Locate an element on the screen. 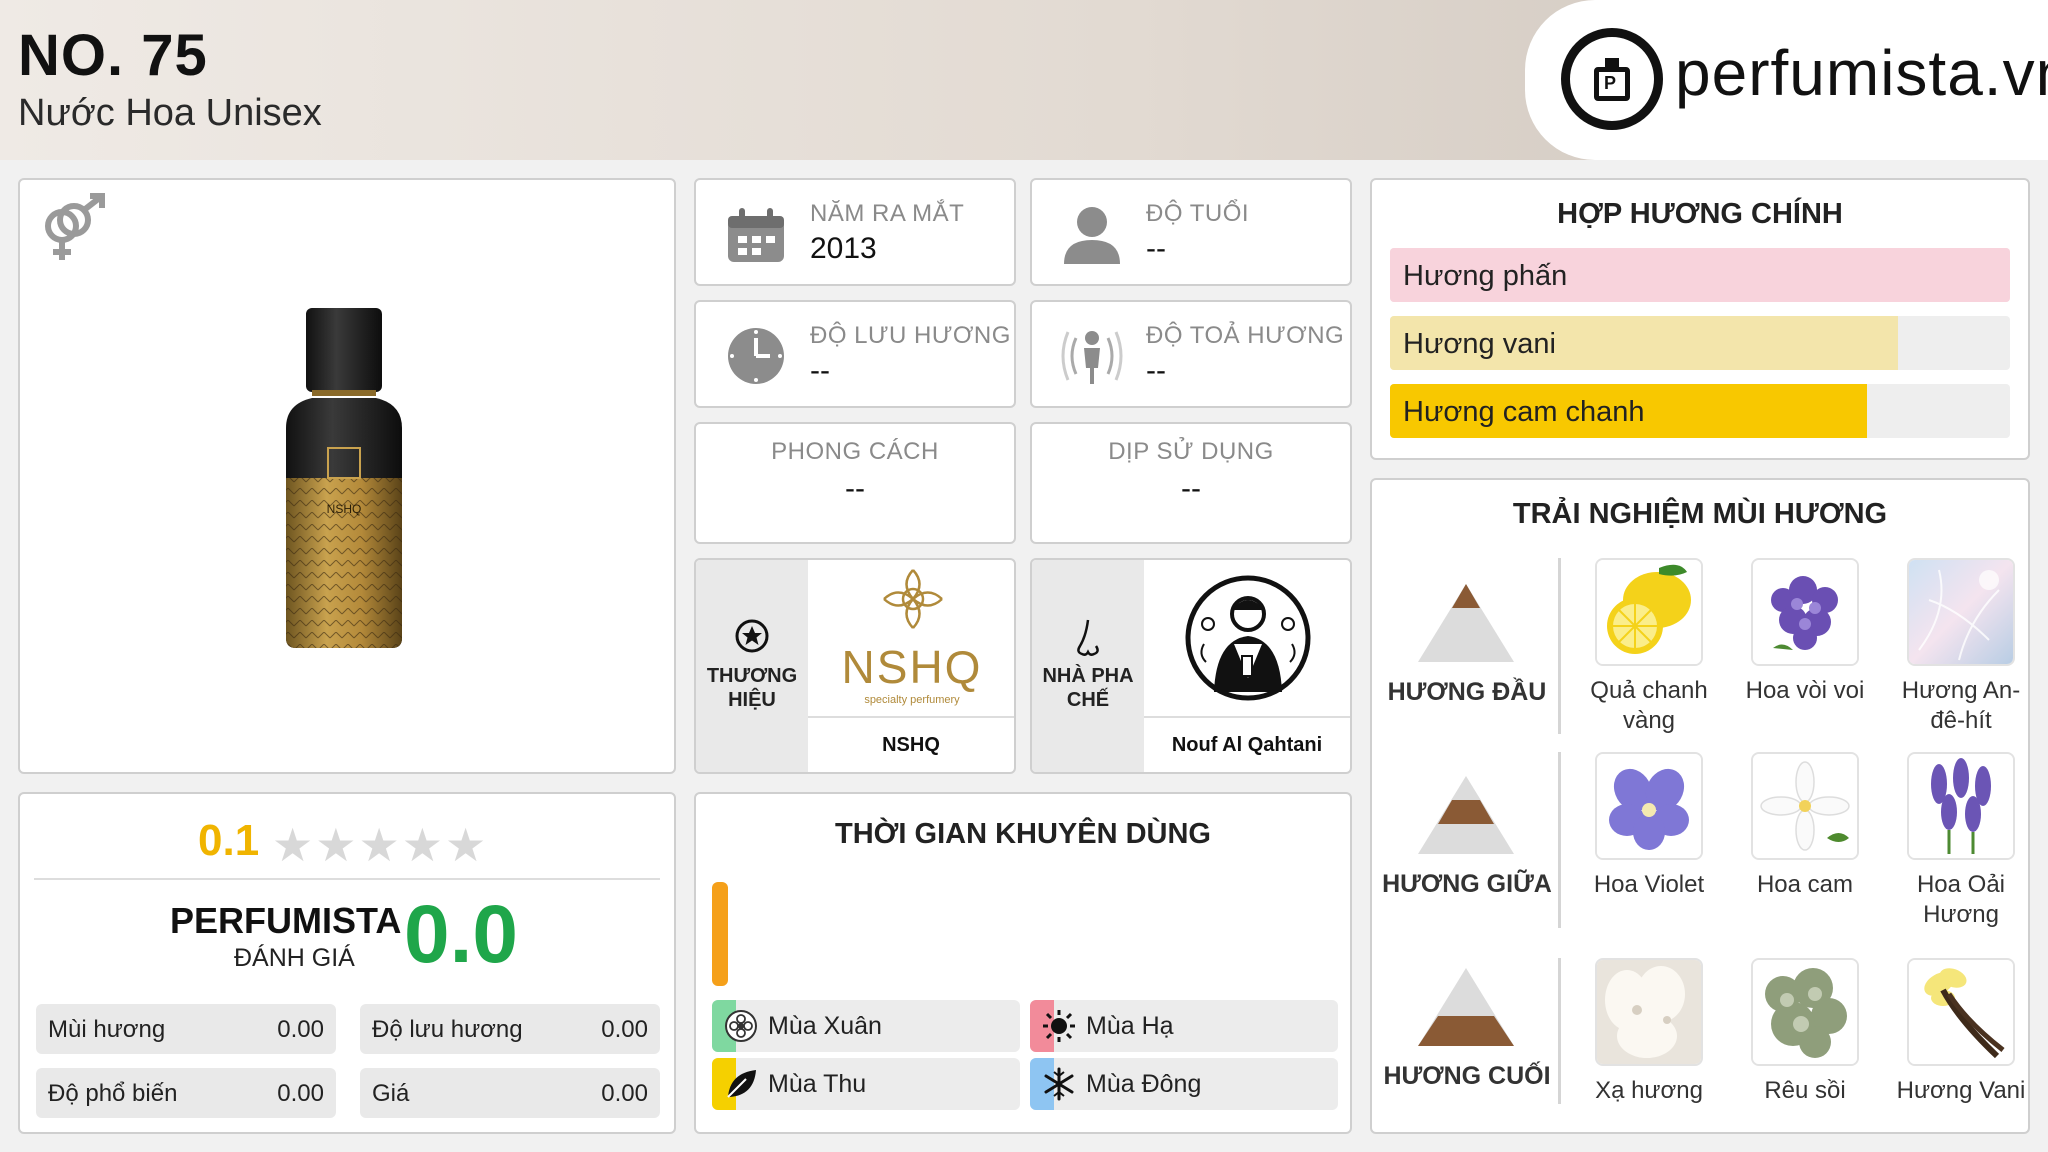  occasion-value: -- is located at coordinates (1191, 488).